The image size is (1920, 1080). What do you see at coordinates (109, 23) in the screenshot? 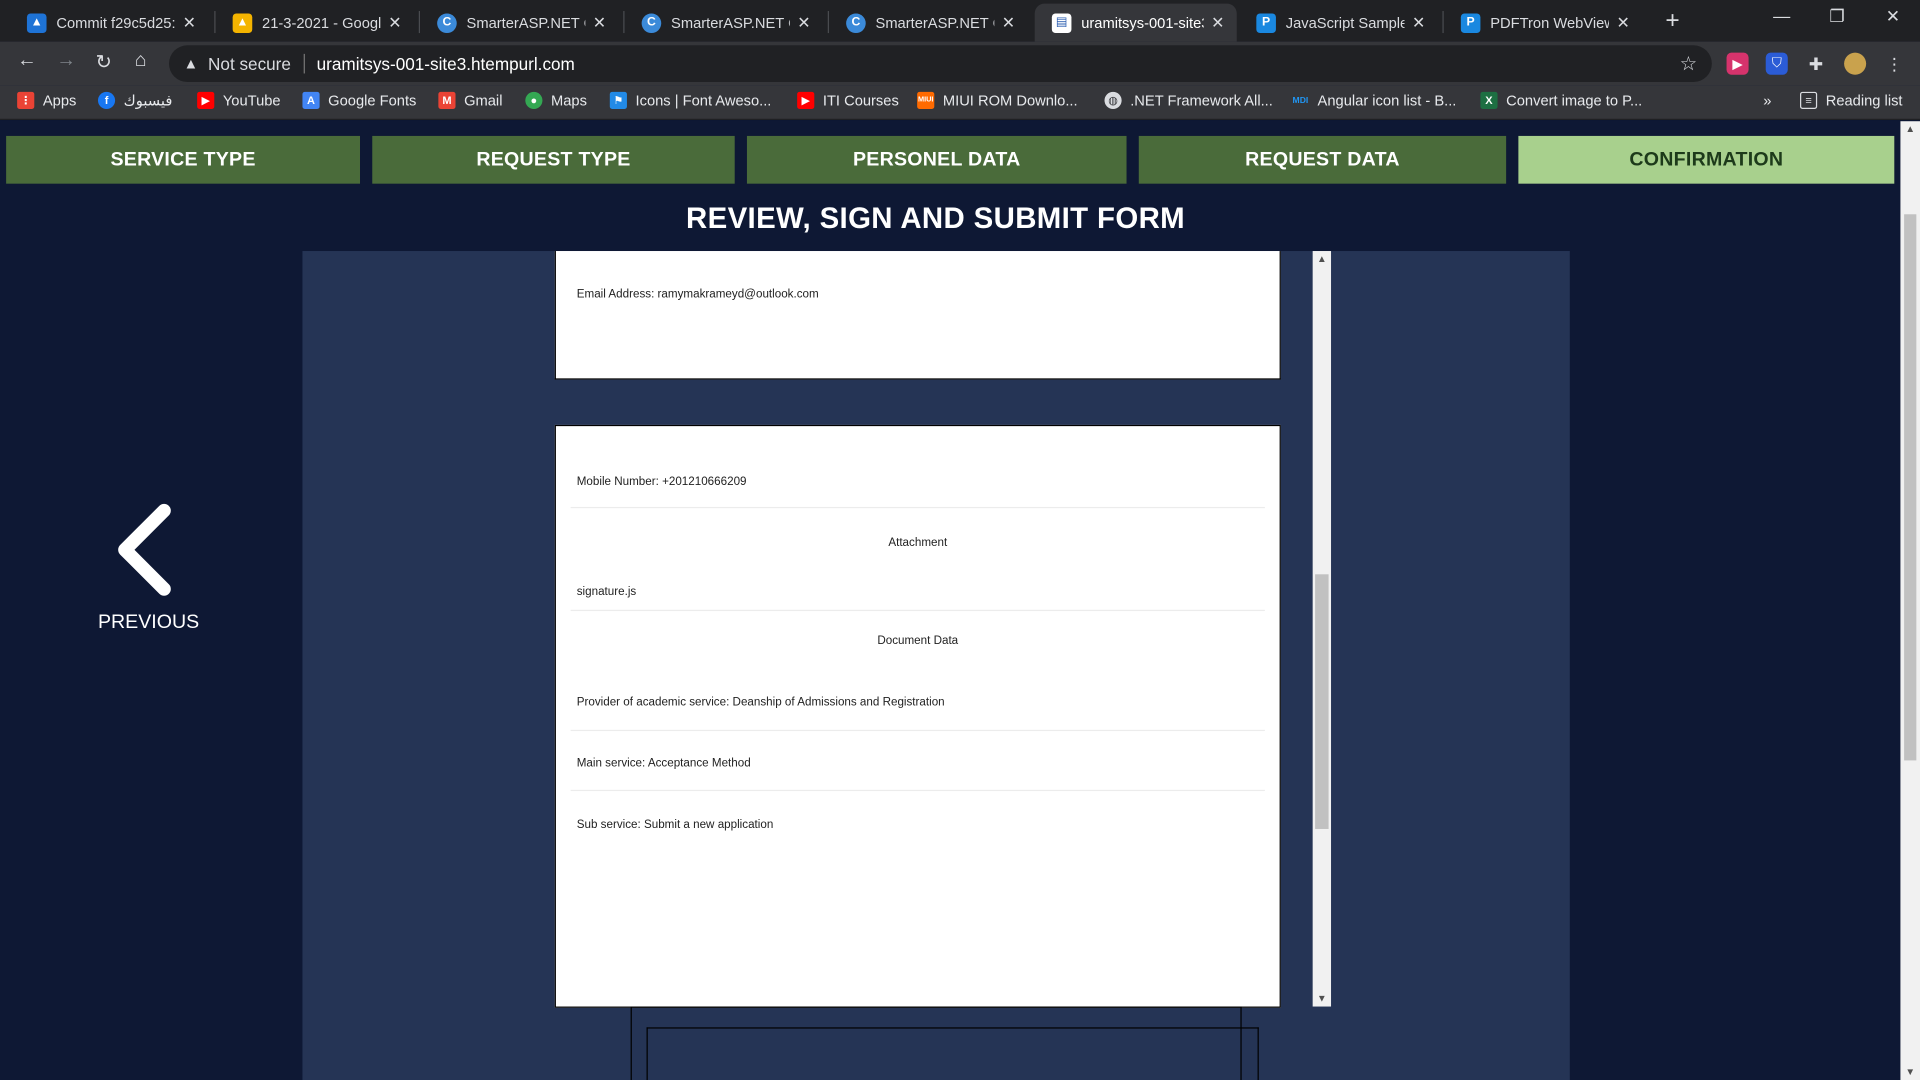
I see `browser-tab: ▲ Commit f29c5d25: I ✕` at bounding box center [109, 23].